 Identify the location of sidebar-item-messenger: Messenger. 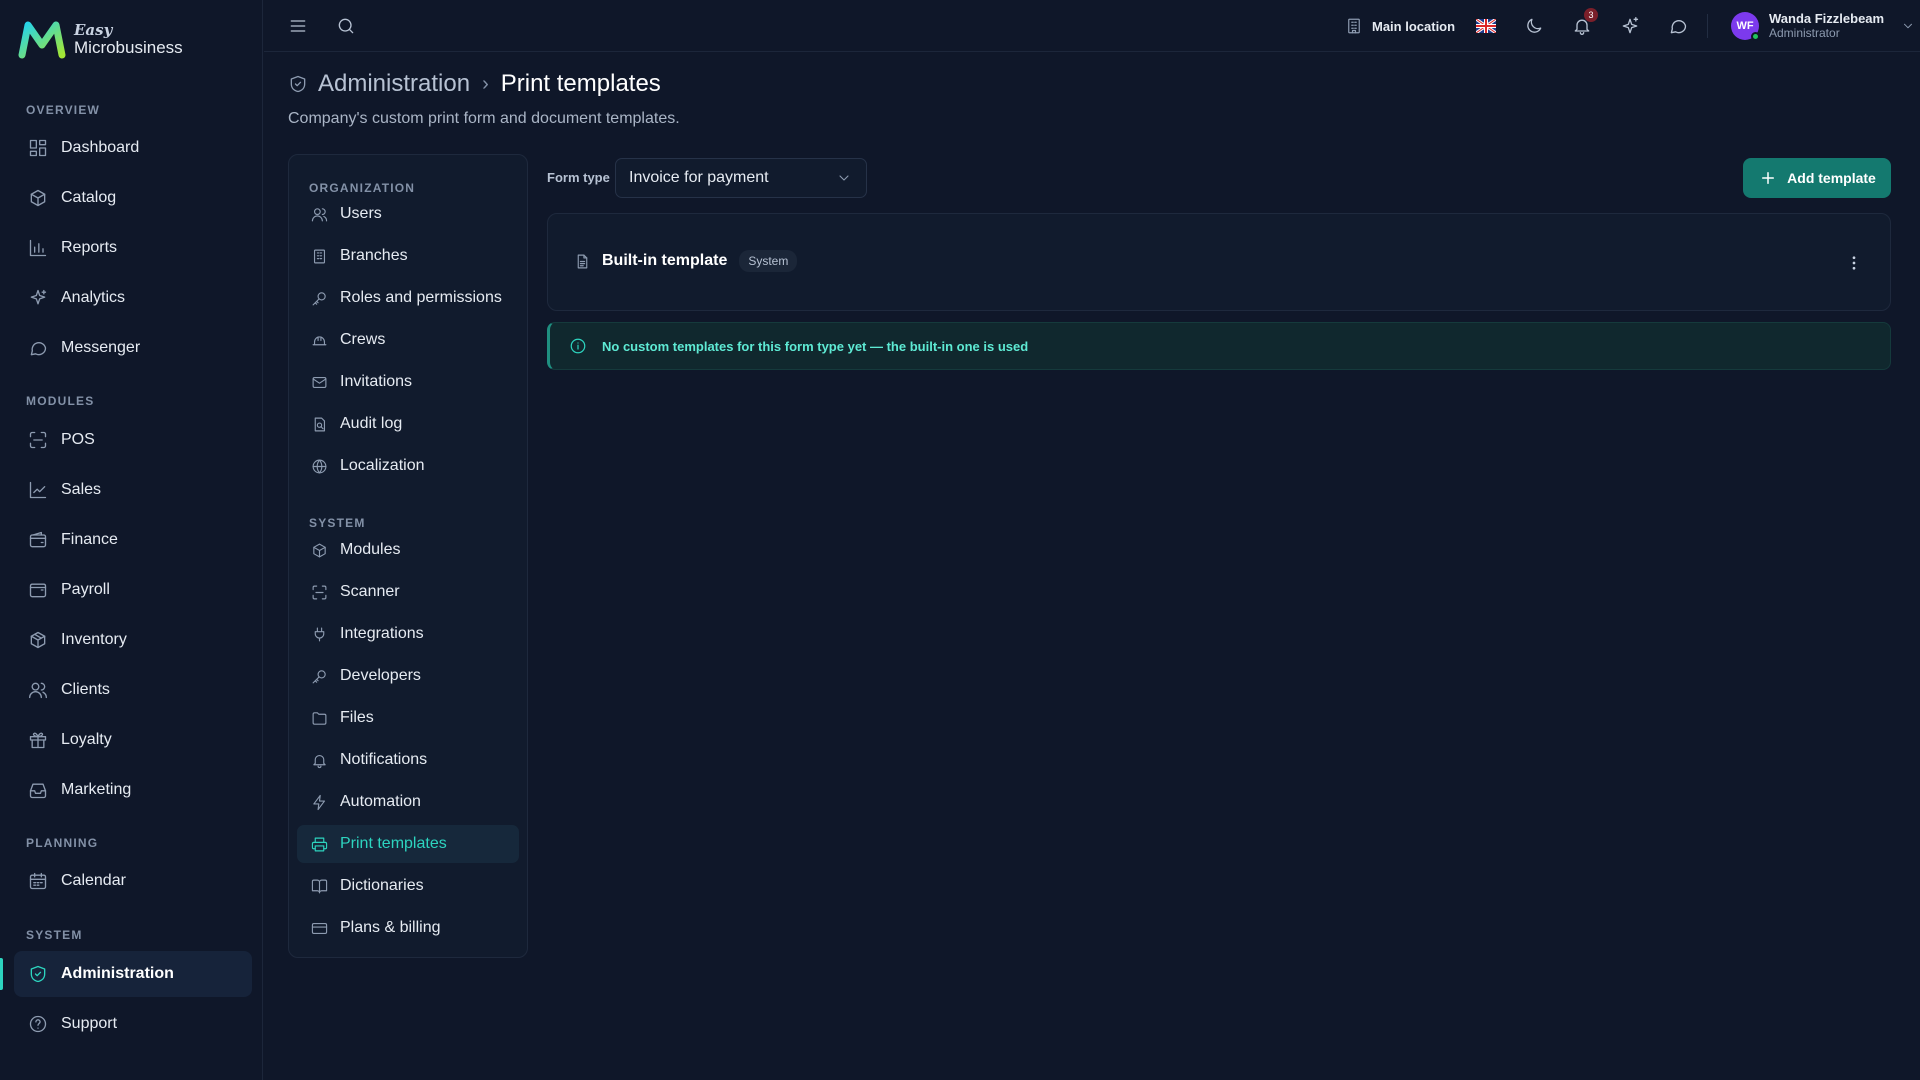
(133, 348).